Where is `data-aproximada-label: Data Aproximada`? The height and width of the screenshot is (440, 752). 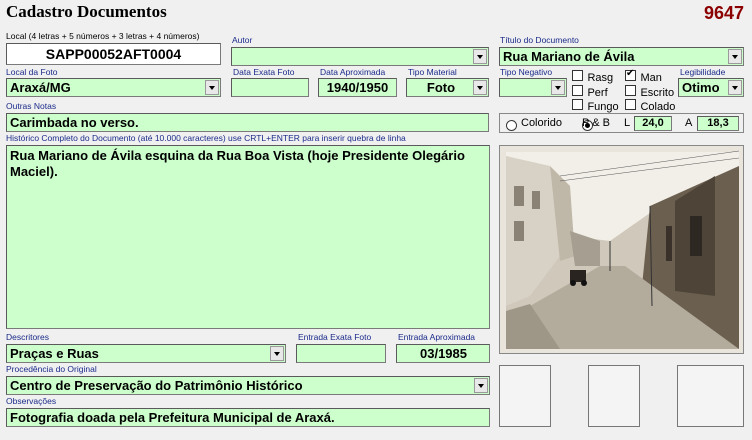
data-aproximada-label: Data Aproximada is located at coordinates (353, 72).